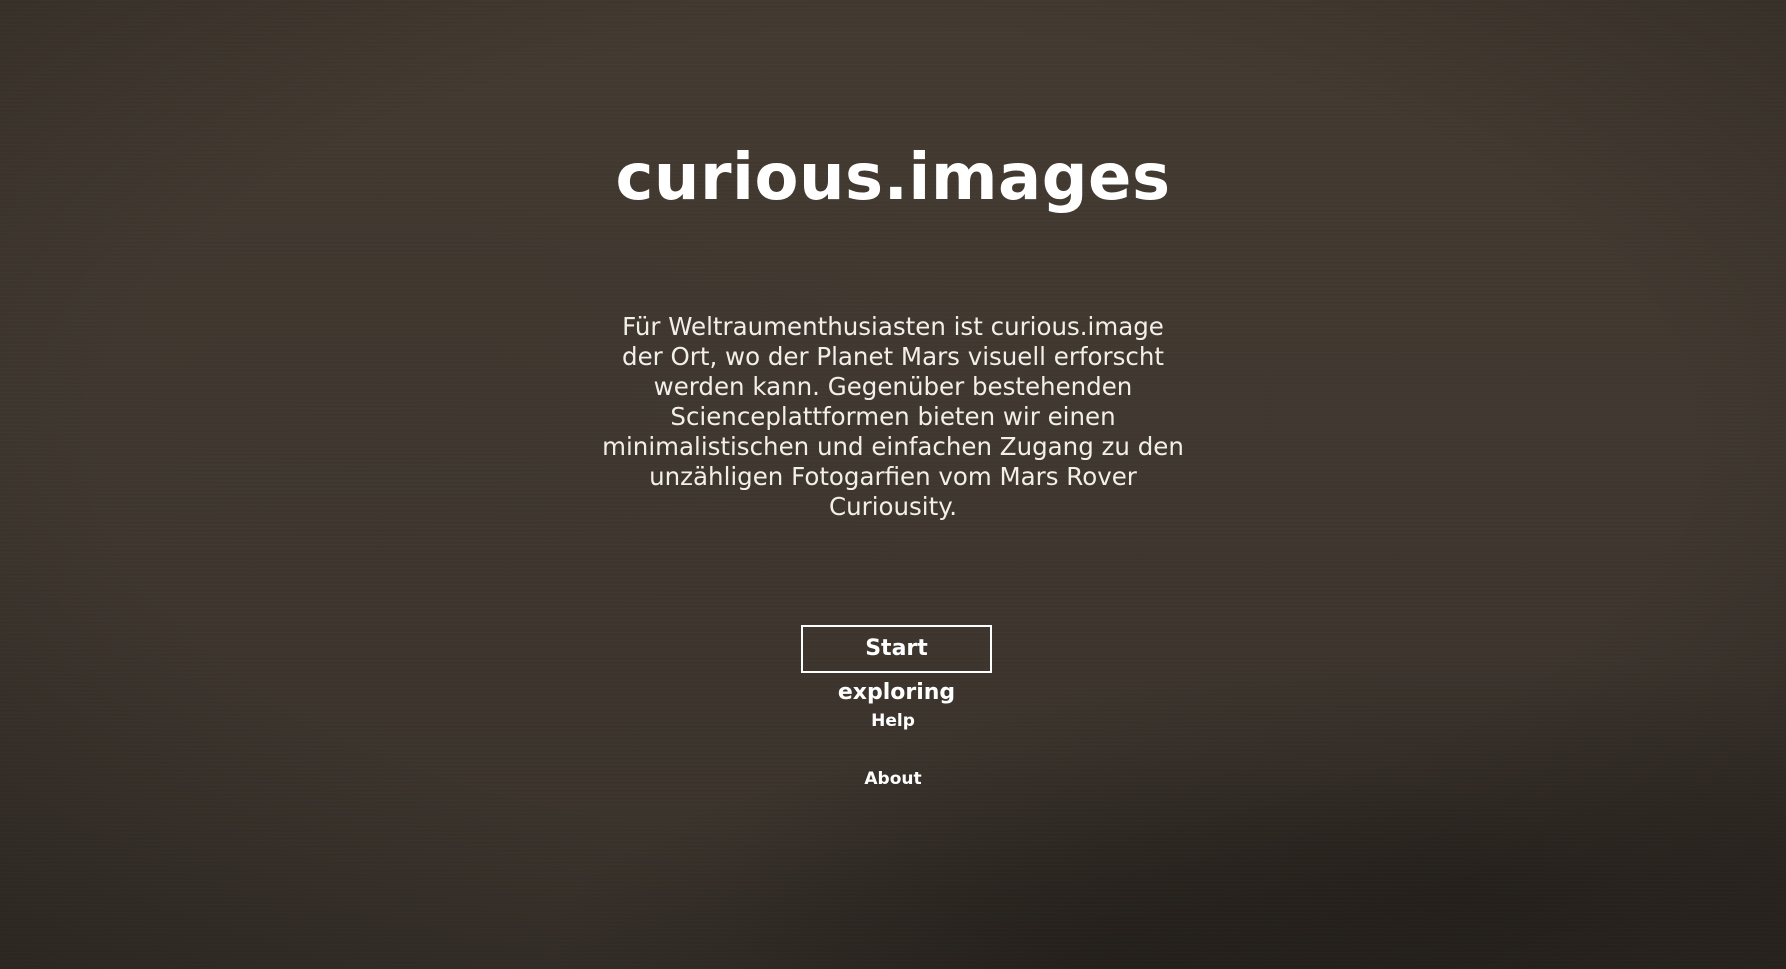 The width and height of the screenshot is (1786, 969). I want to click on help-link-container: Help, so click(893, 721).